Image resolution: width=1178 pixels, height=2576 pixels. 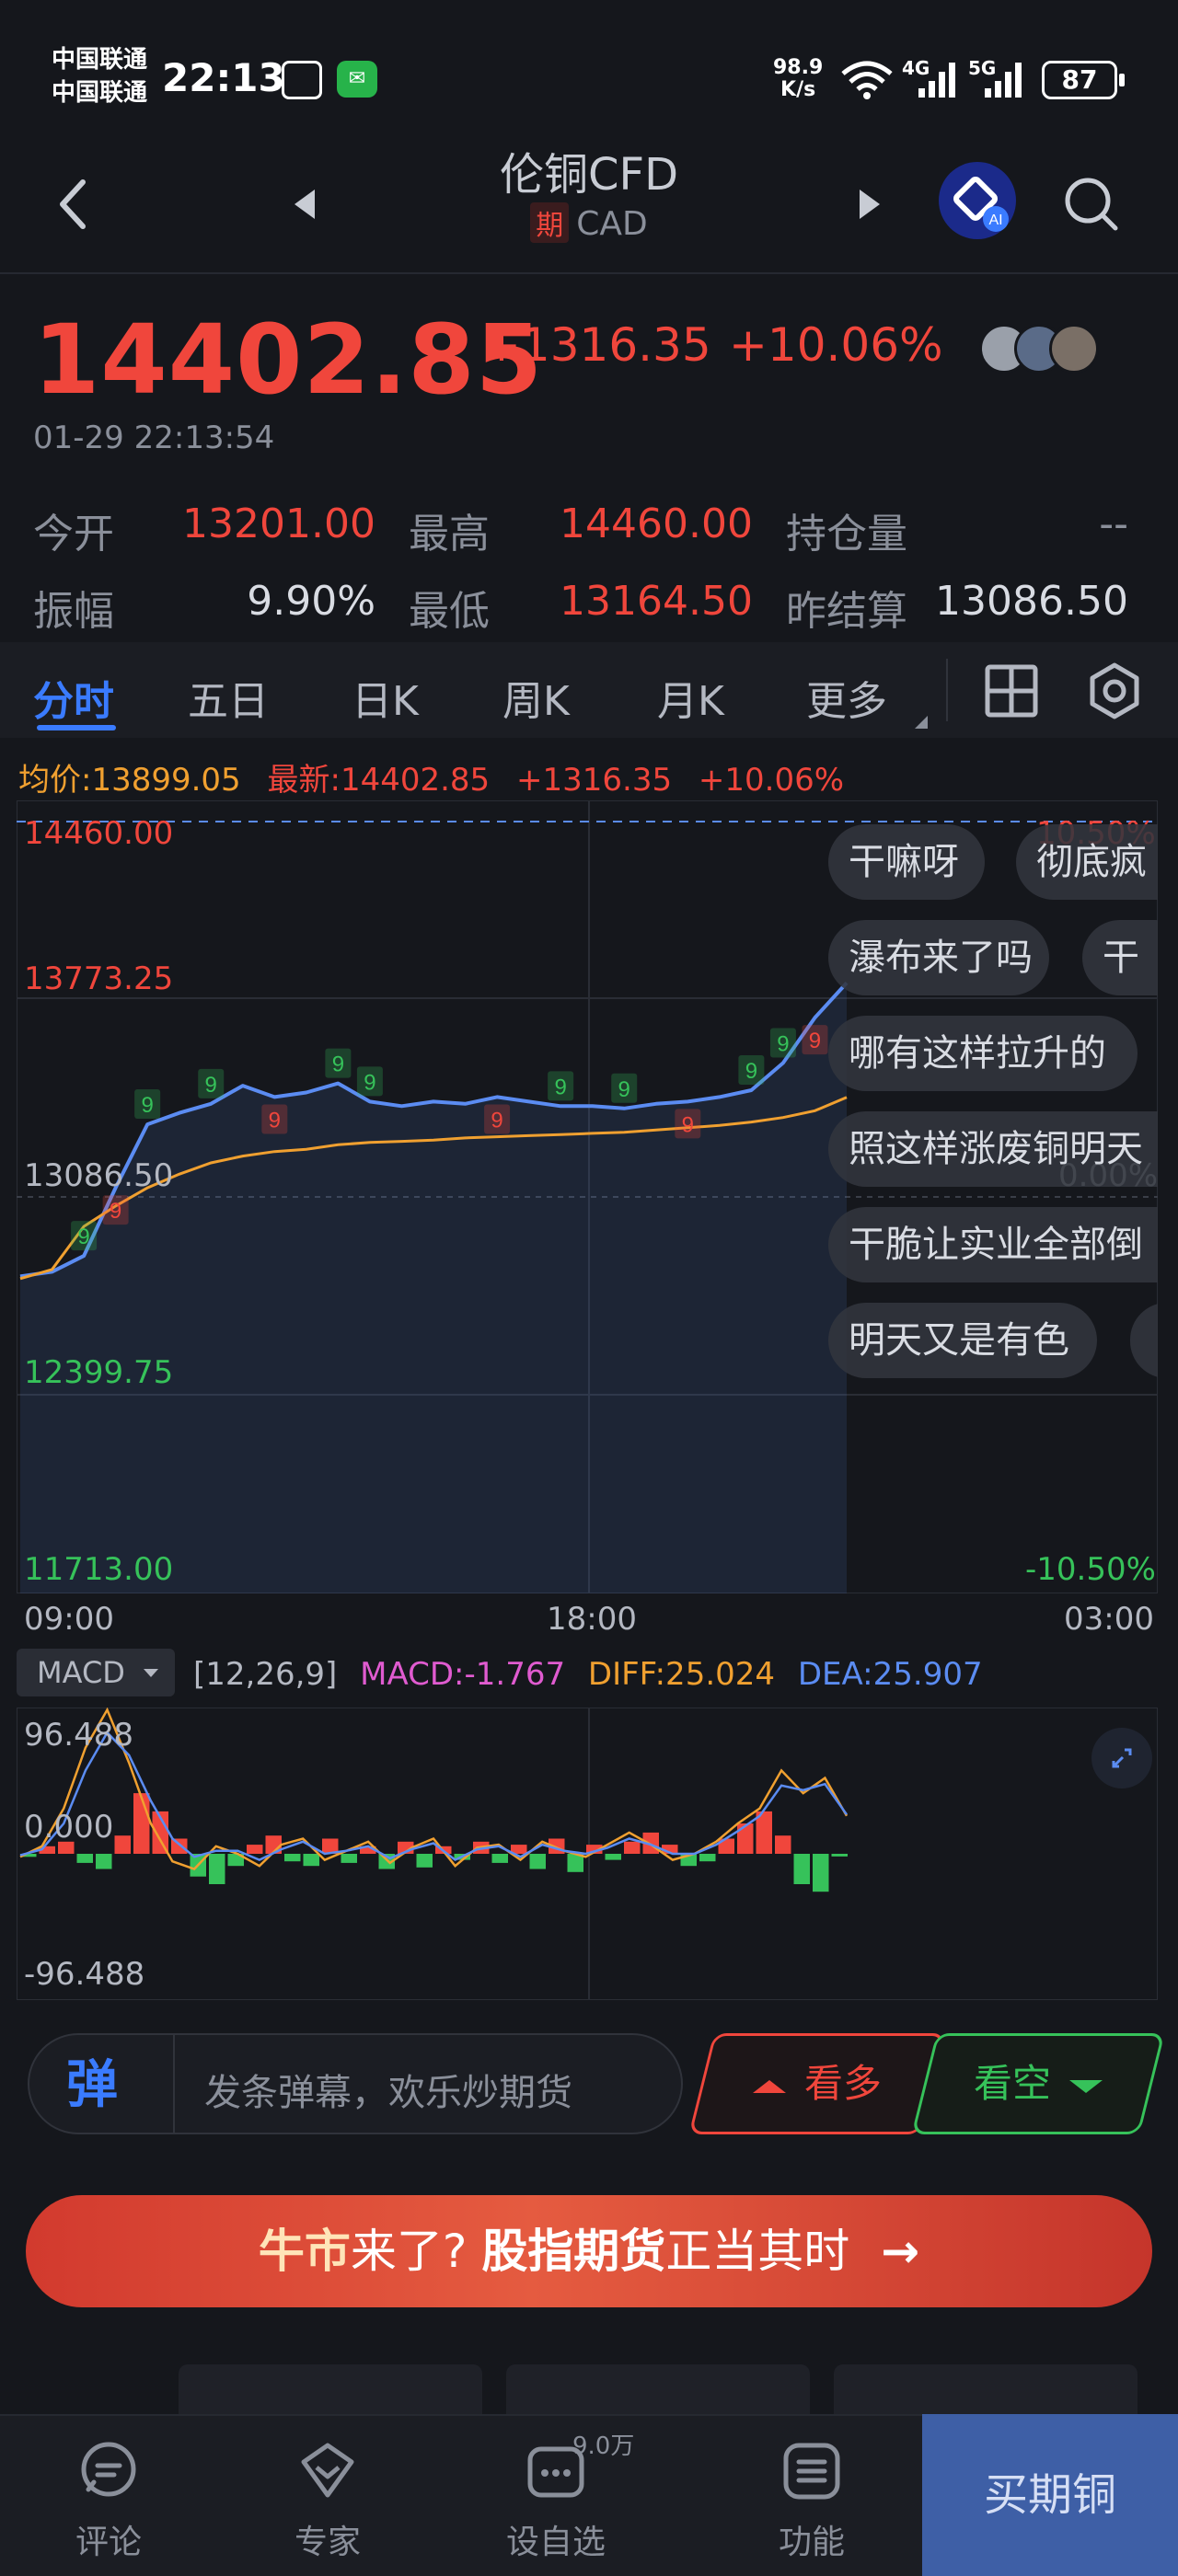 What do you see at coordinates (589, 690) in the screenshot?
I see `chart-period-tabs: 分时 五日 日K 周K 月K 更多` at bounding box center [589, 690].